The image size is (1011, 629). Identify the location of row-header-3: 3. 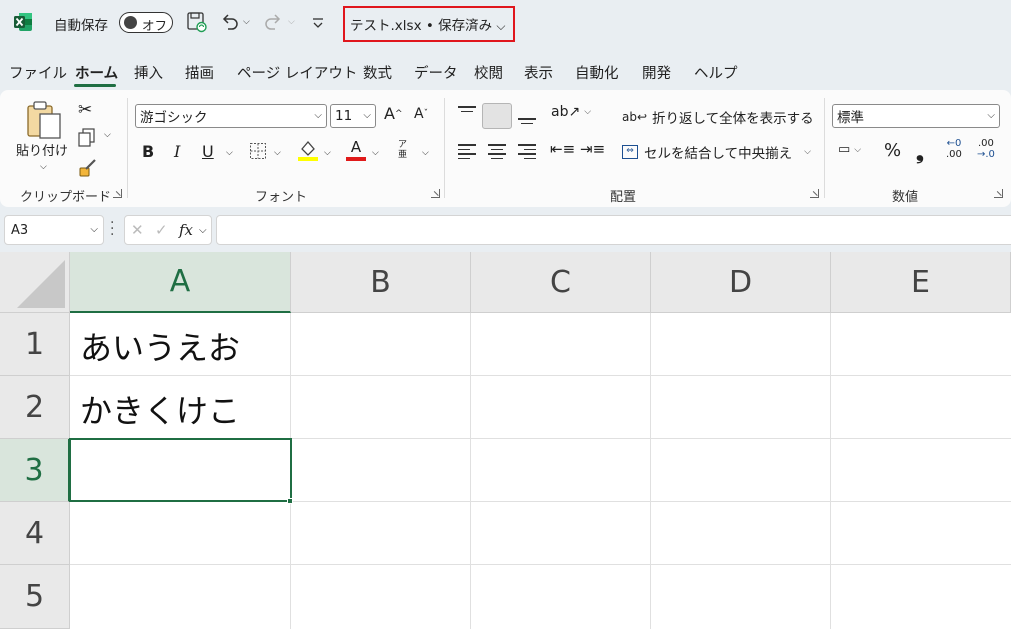
(35, 470).